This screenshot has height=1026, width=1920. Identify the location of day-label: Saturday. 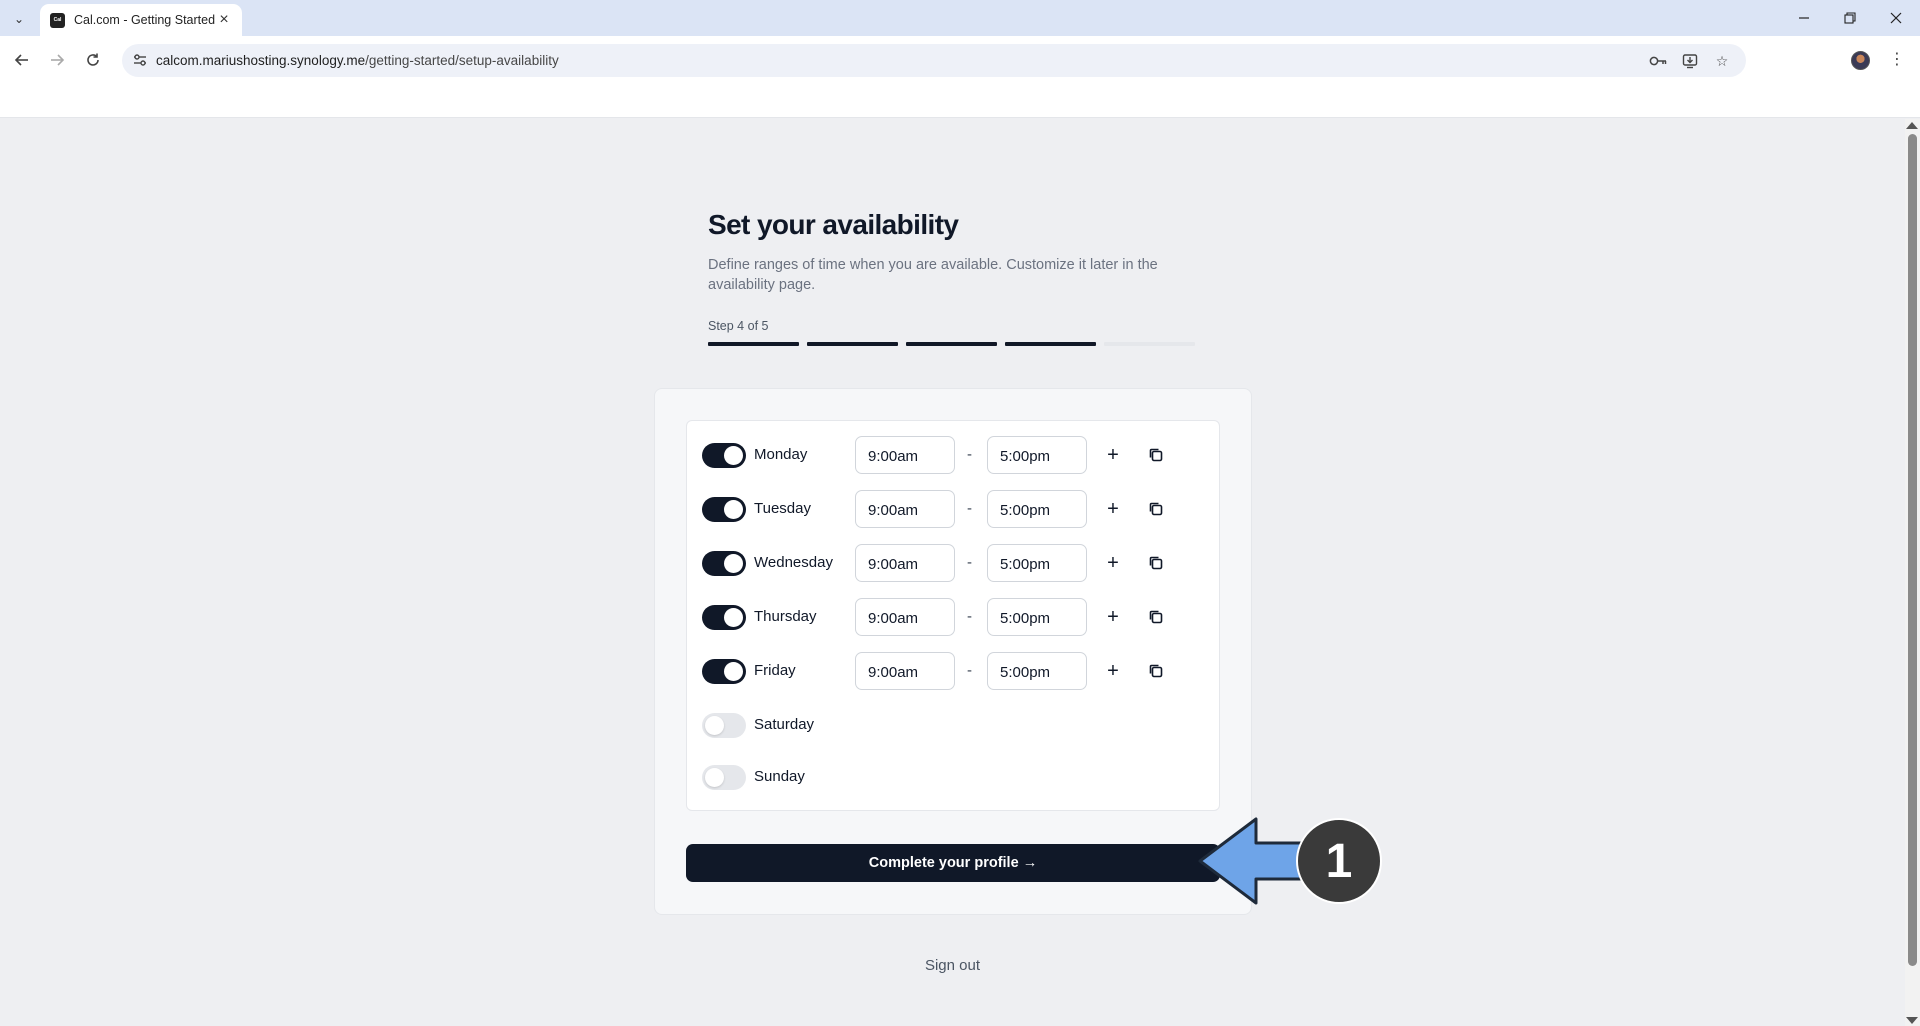
(784, 724).